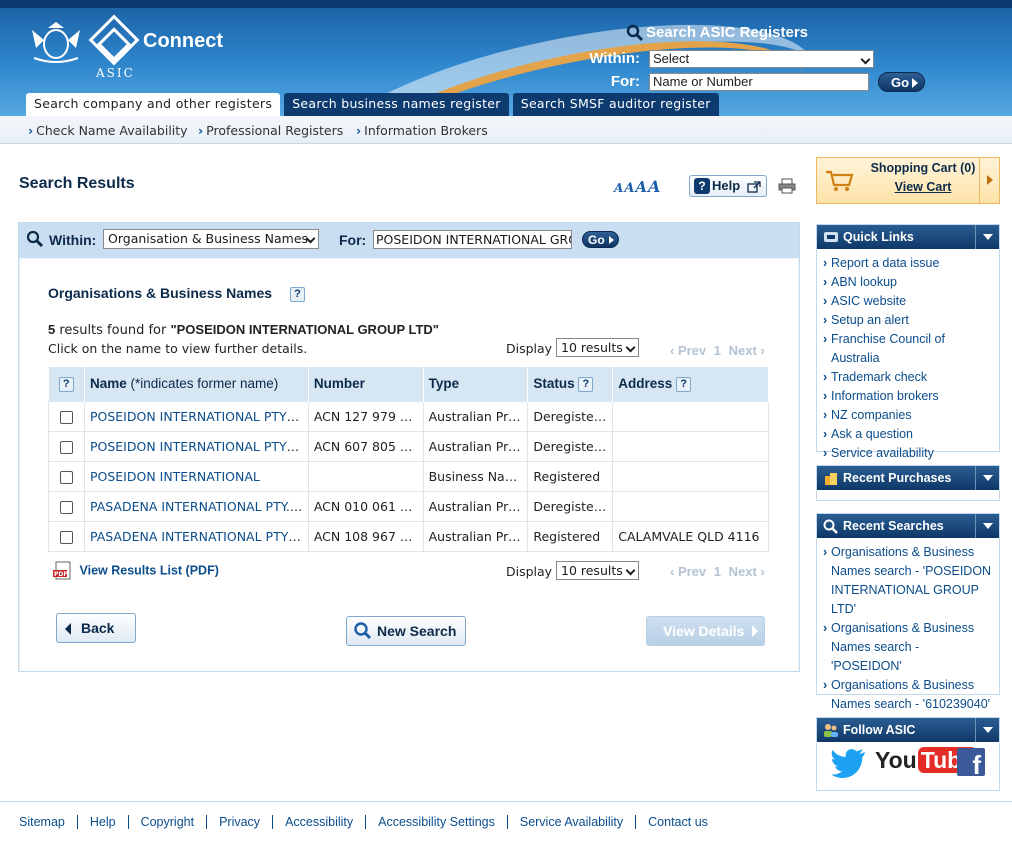 This screenshot has width=1012, height=841. What do you see at coordinates (396, 104) in the screenshot?
I see `tab-business-names: Search business names register` at bounding box center [396, 104].